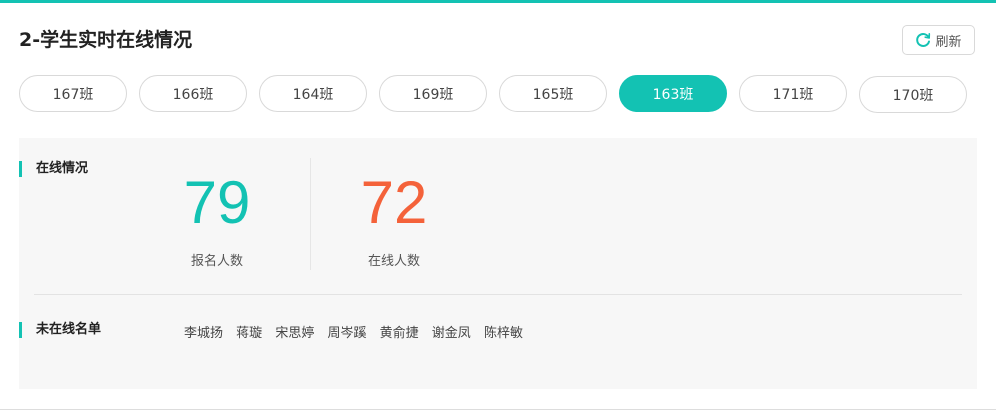  Describe the element at coordinates (498, 409) in the screenshot. I see `bottom-divider` at that location.